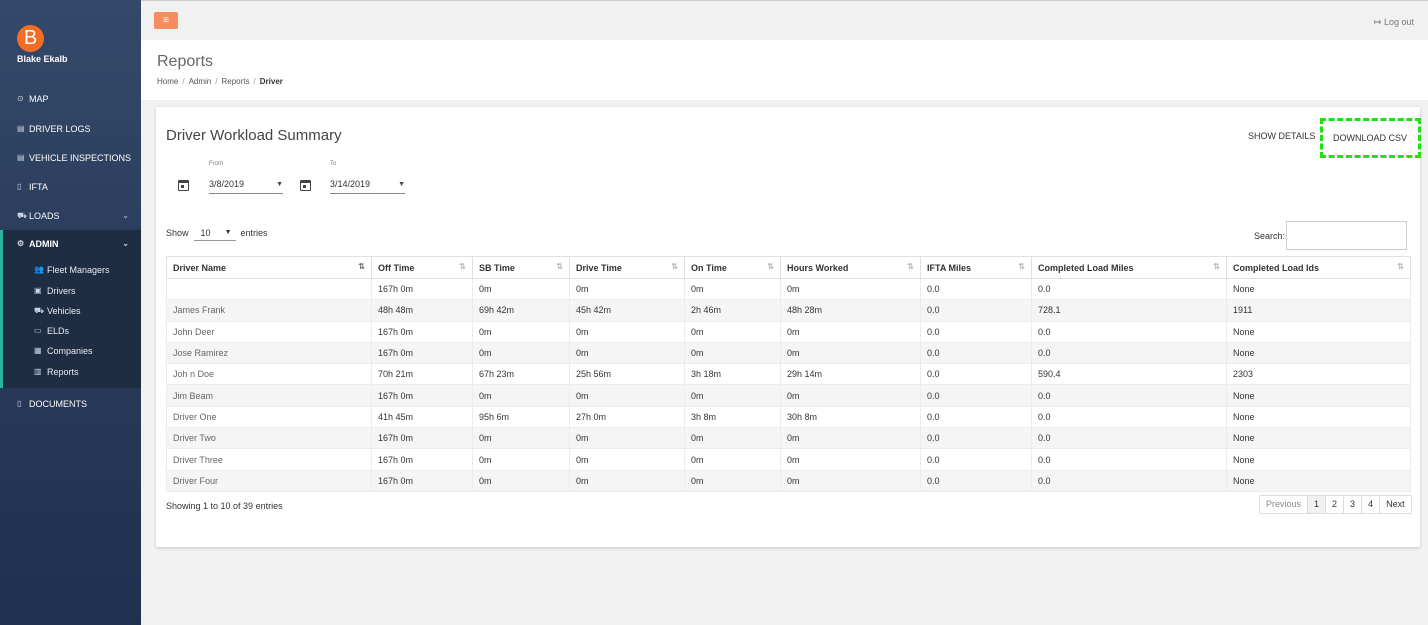 Image resolution: width=1428 pixels, height=625 pixels. I want to click on sidebar-item-companies: ▦ Companies, so click(73, 351).